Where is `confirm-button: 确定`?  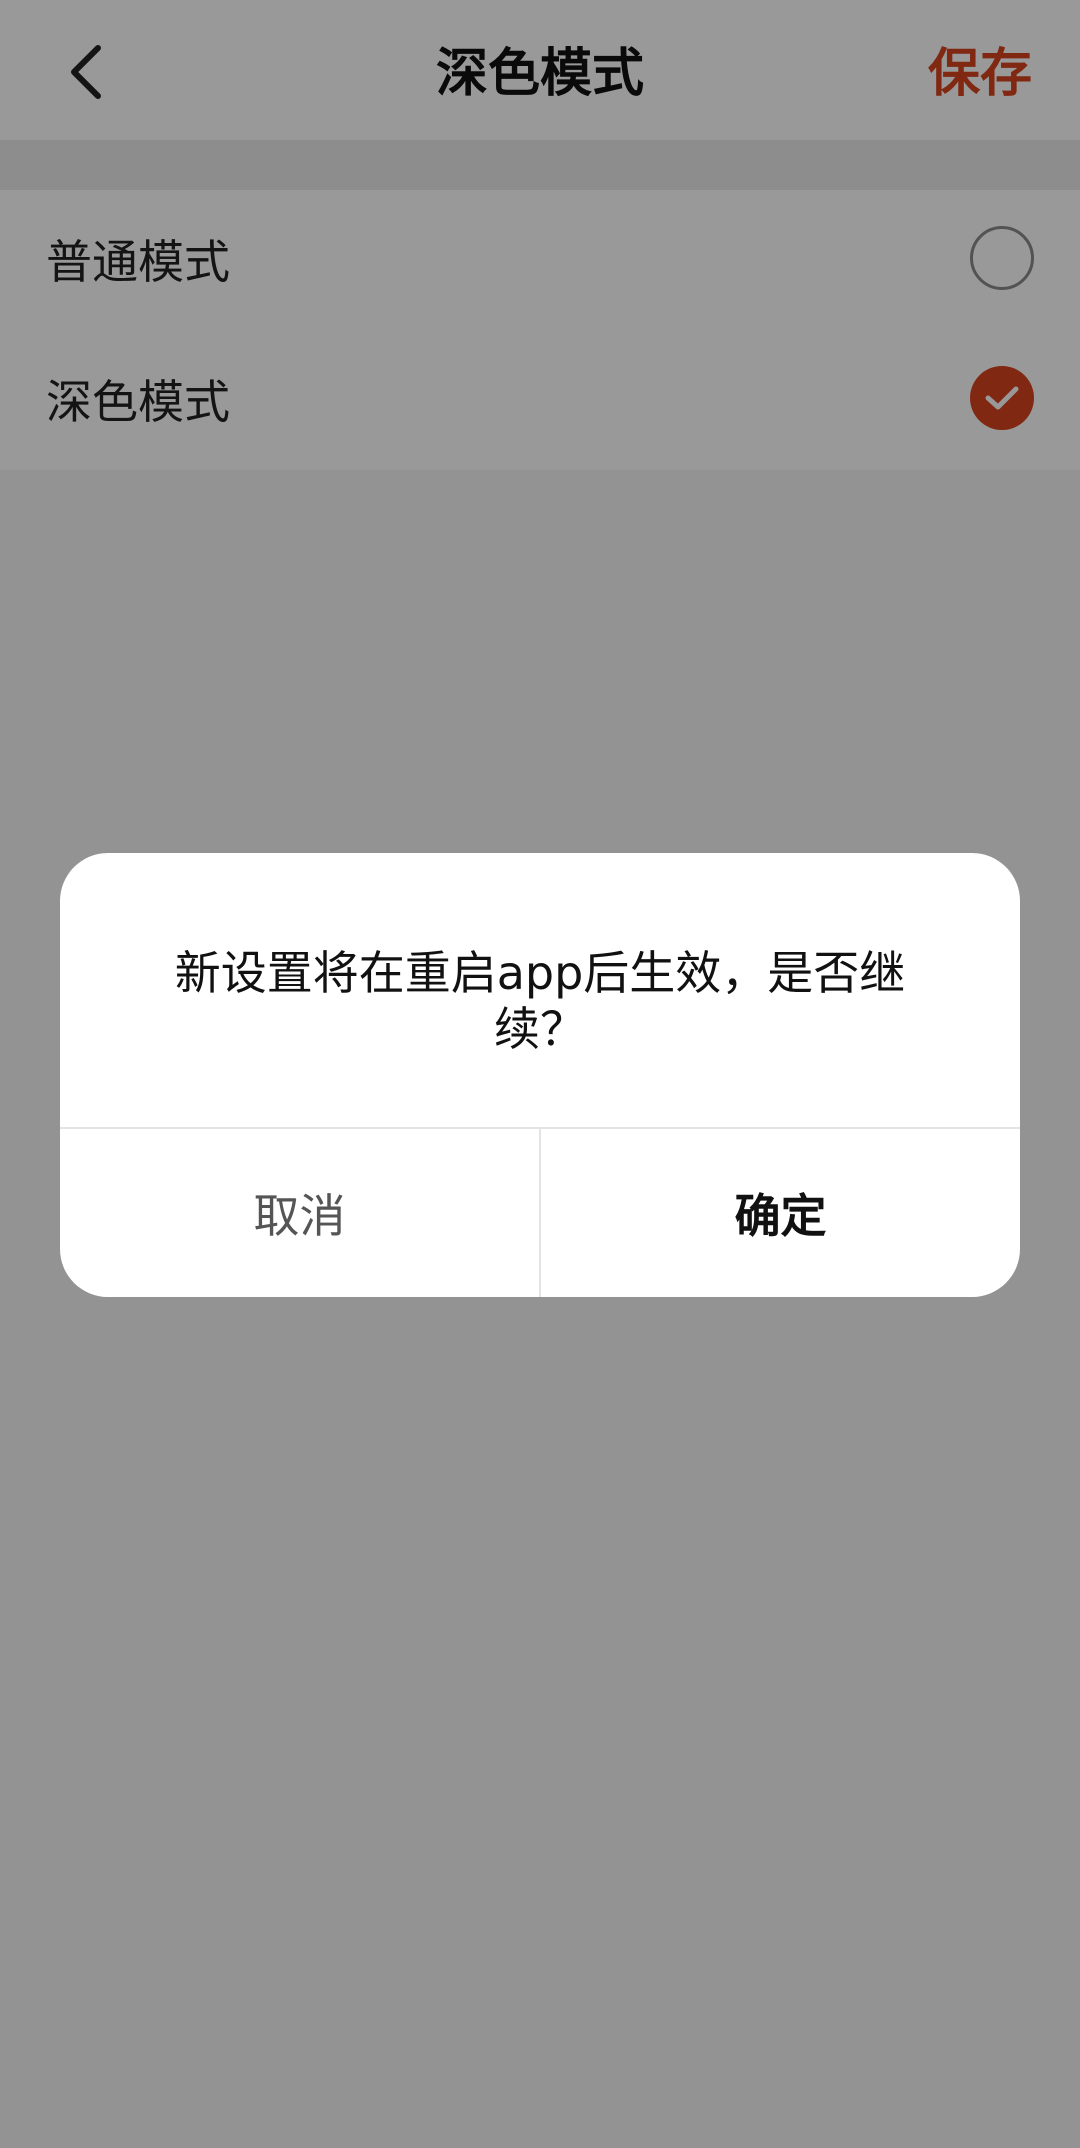 confirm-button: 确定 is located at coordinates (780, 1213).